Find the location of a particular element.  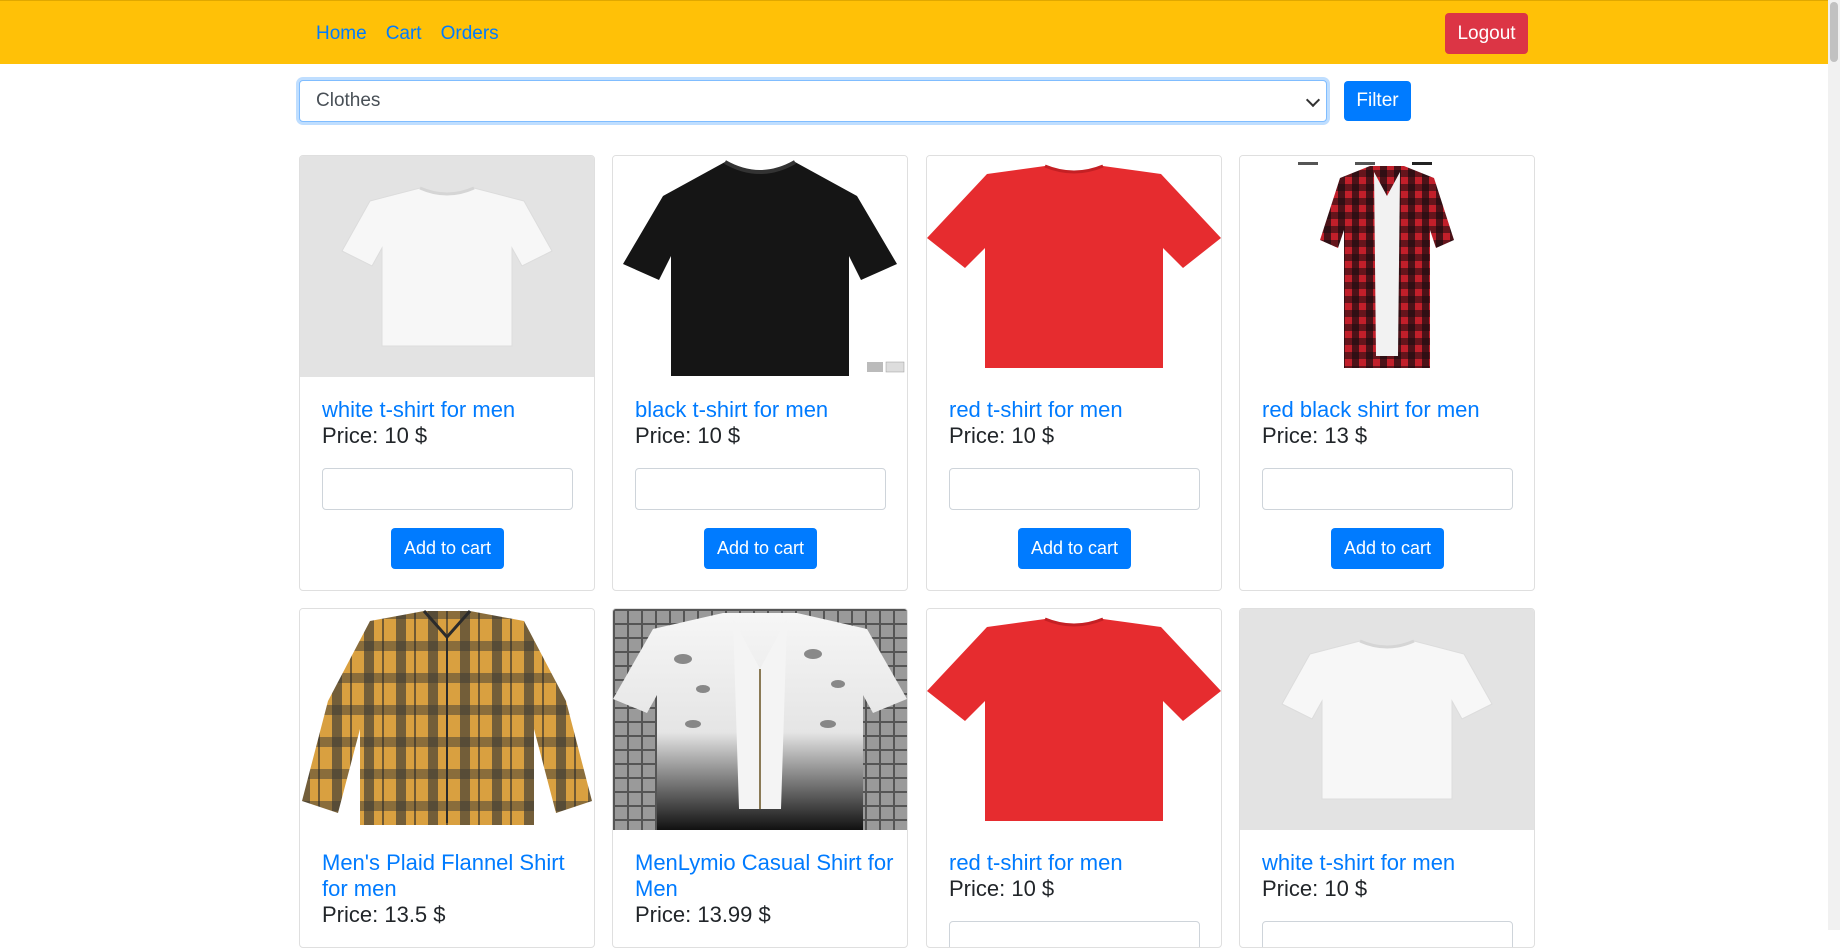

product-title: red black shirt for men is located at coordinates (1392, 410).